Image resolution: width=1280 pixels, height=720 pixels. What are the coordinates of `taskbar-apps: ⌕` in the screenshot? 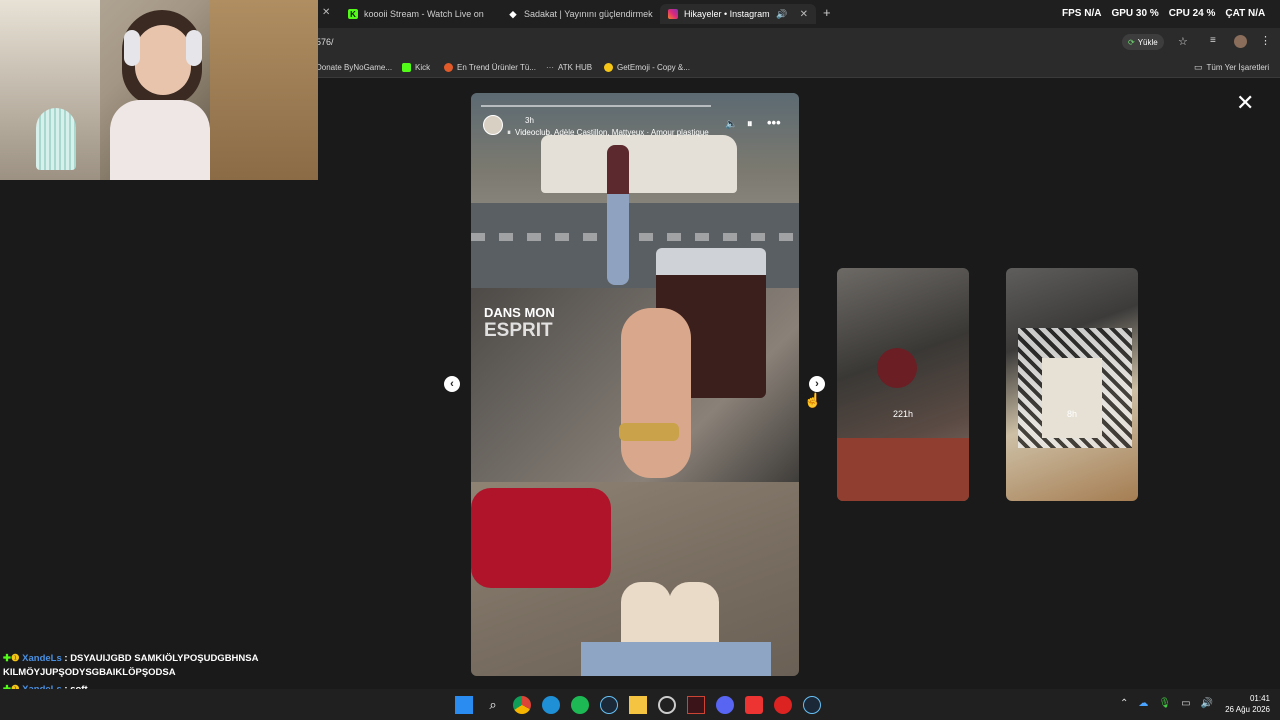 It's located at (638, 705).